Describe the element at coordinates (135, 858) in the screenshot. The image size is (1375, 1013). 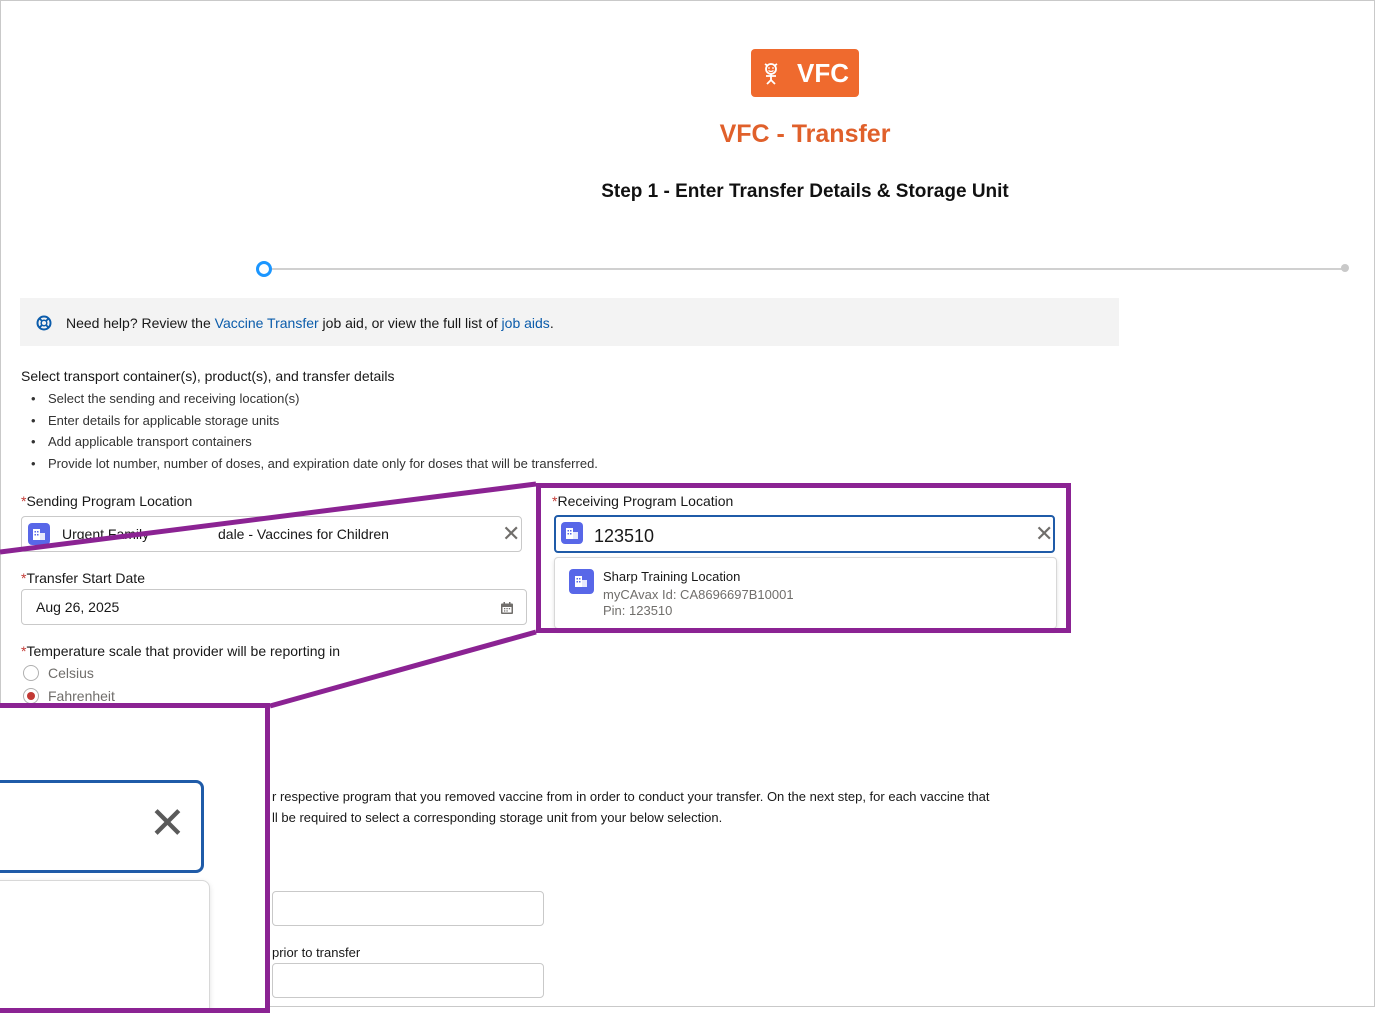
I see `zoom-inset: ✕` at that location.